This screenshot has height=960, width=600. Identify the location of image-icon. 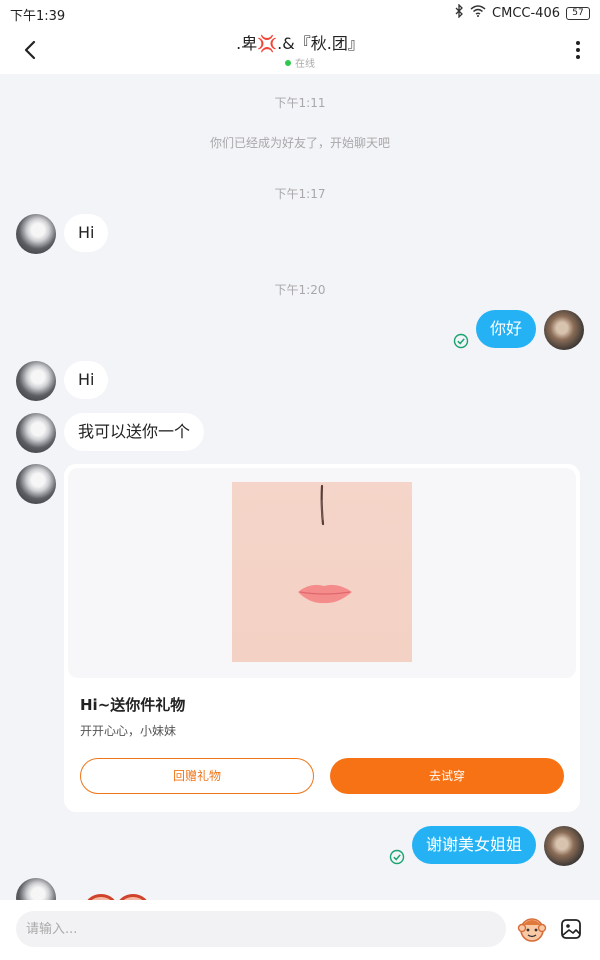
(571, 929).